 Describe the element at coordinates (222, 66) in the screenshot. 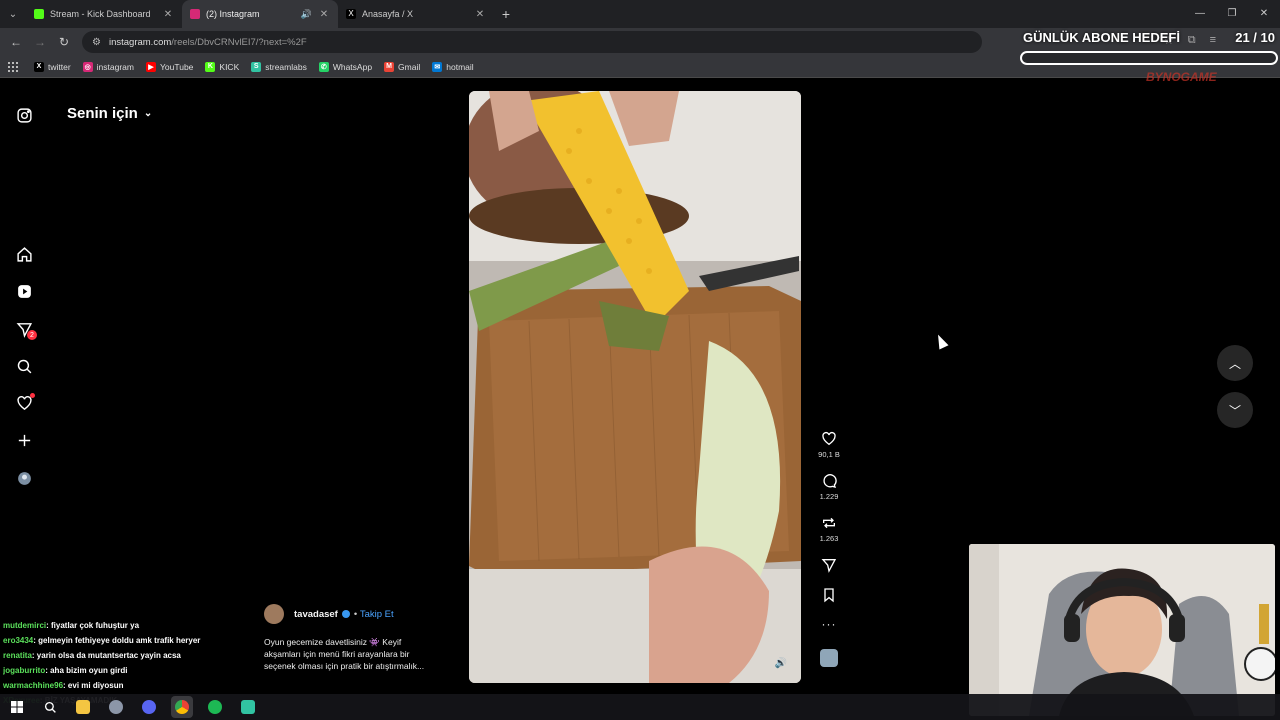

I see `bookmark-kick: K KICK` at that location.